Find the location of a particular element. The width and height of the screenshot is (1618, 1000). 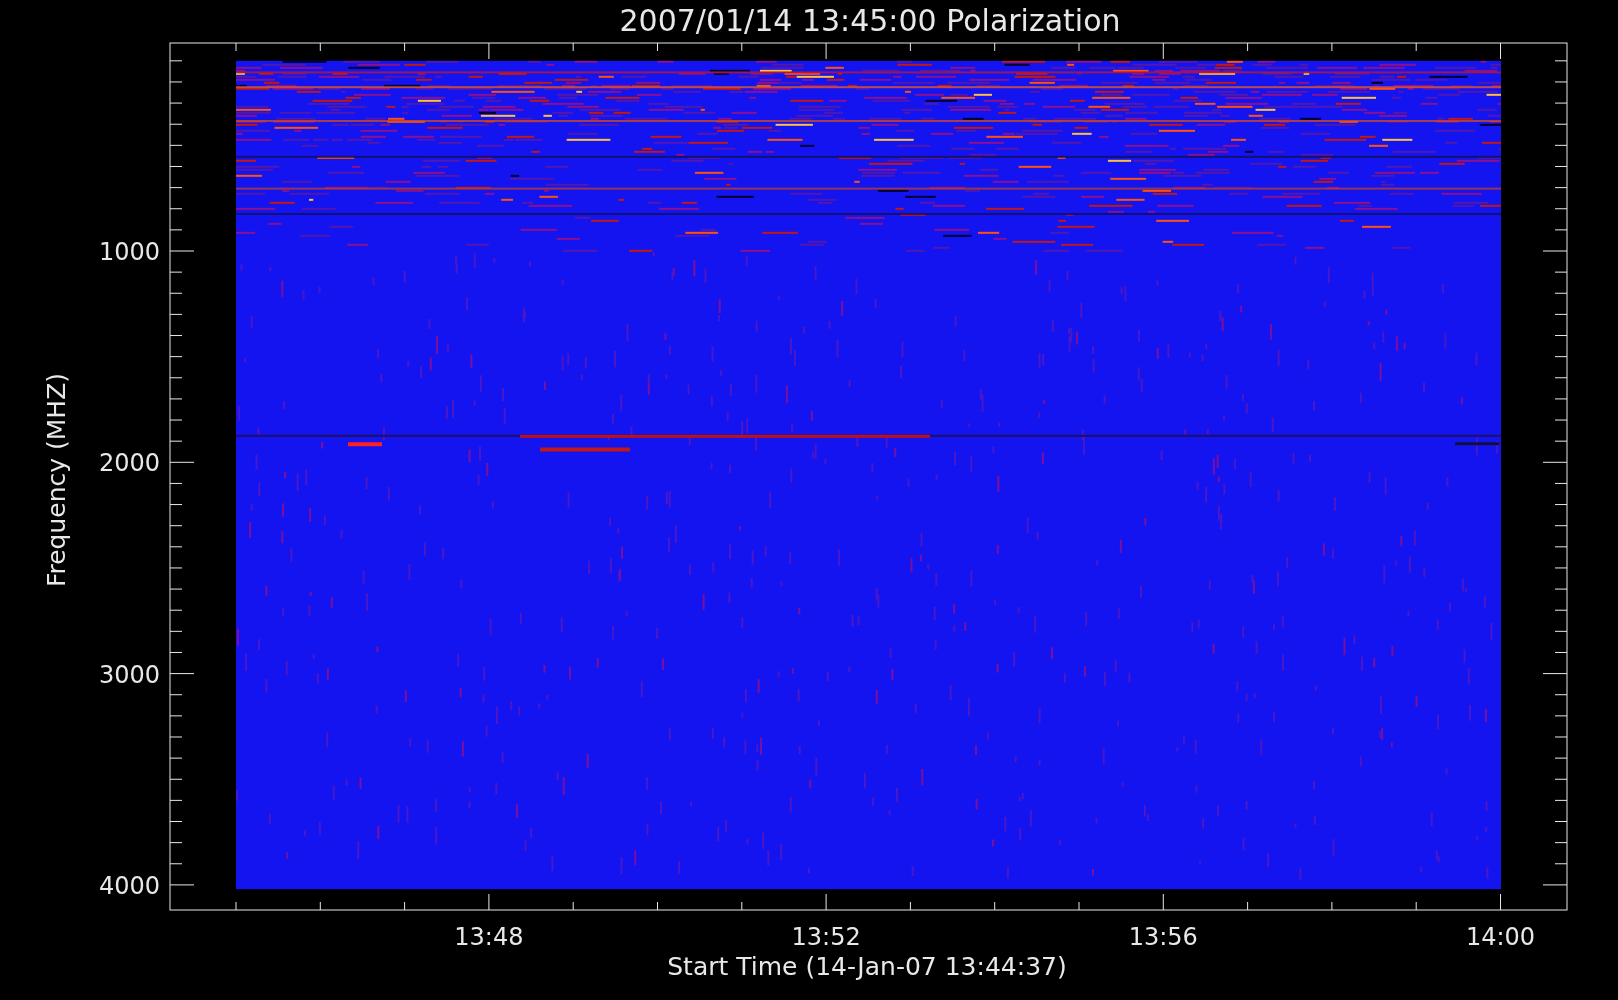

x-tick-label: 14:00 is located at coordinates (1500, 937).